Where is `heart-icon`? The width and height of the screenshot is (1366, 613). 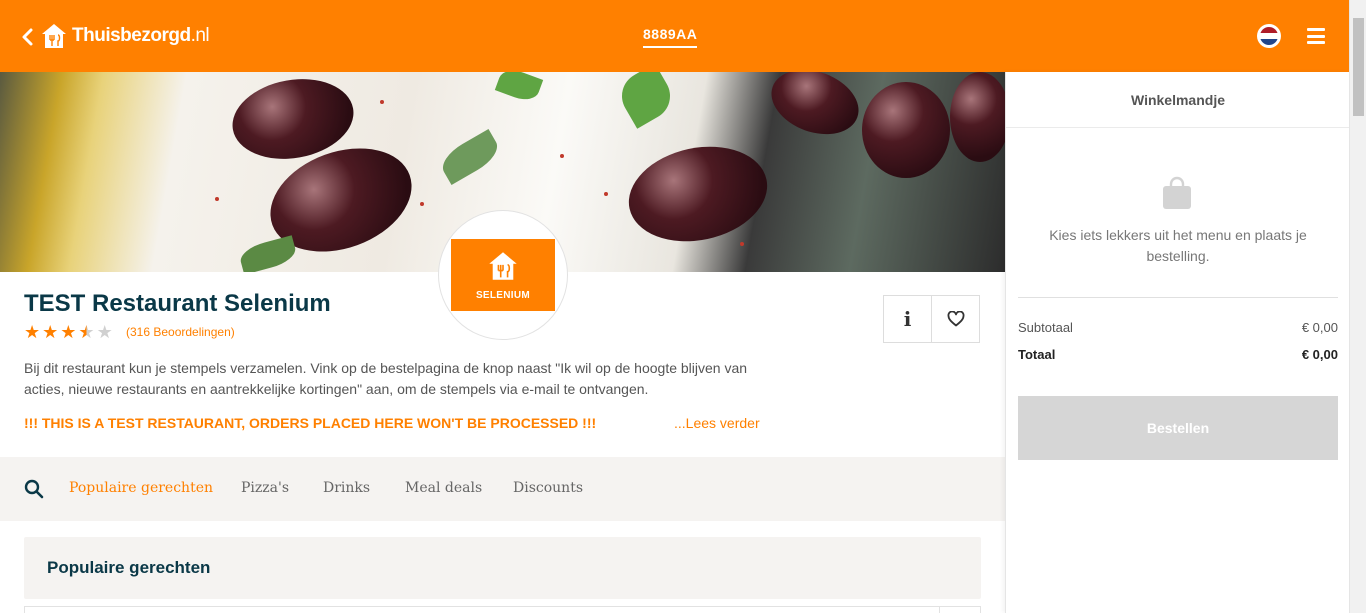 heart-icon is located at coordinates (955, 319).